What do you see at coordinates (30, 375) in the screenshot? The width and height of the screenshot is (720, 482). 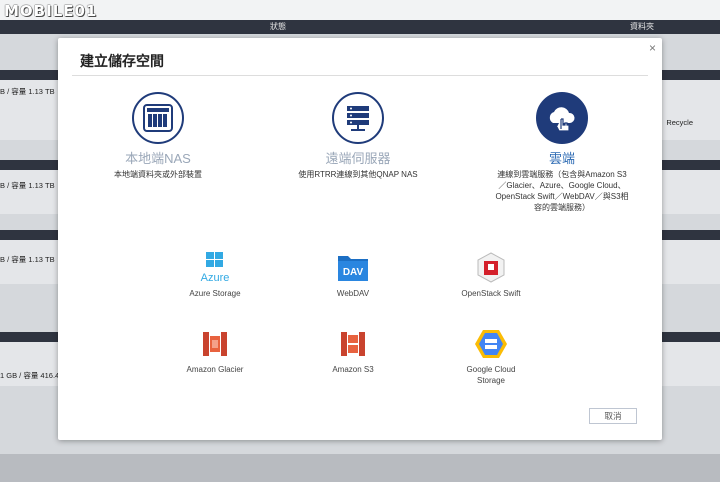 I see `row-capacity: 1 GB / 容量 416.4` at bounding box center [30, 375].